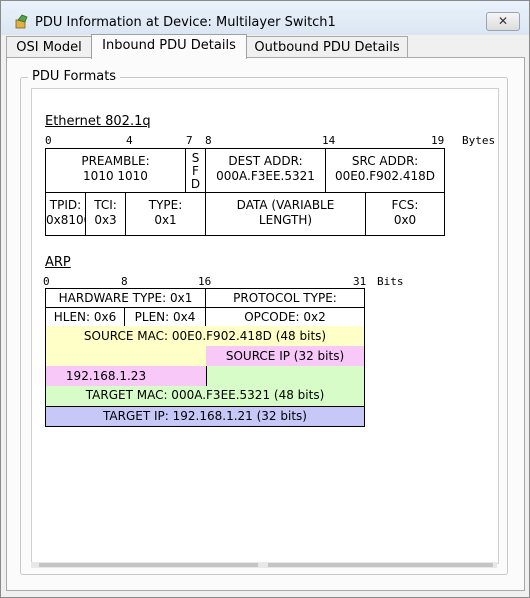 This screenshot has height=598, width=530. I want to click on ruler-unit: Bits, so click(390, 281).